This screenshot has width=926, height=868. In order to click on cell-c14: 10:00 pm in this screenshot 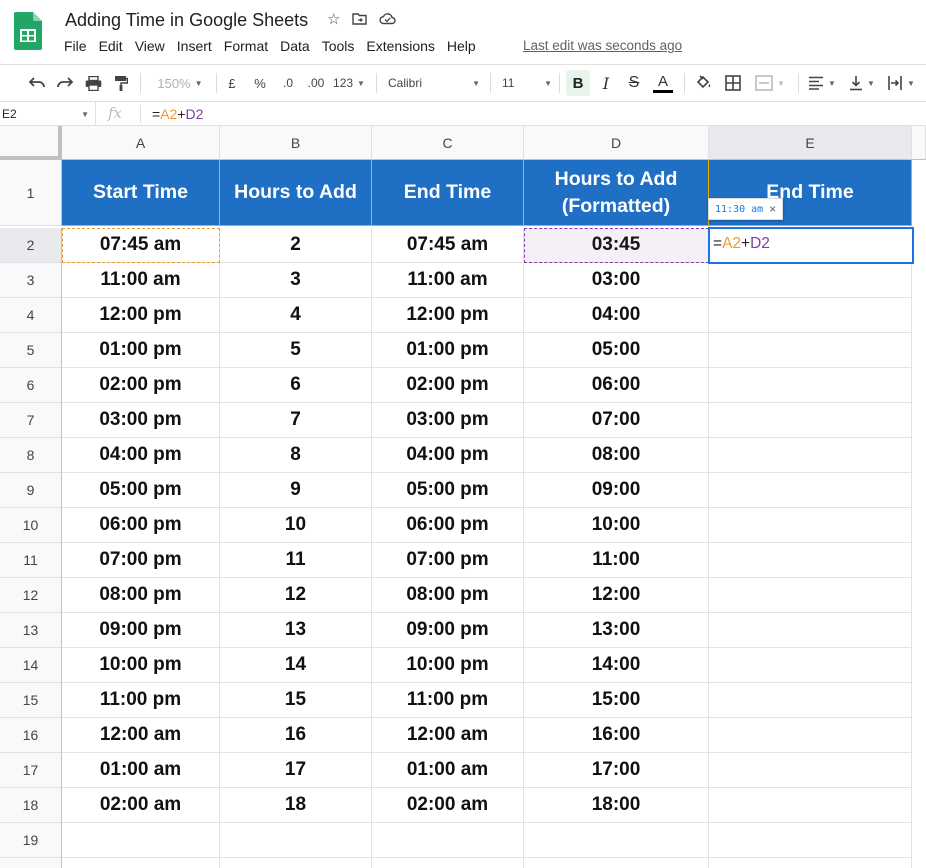, I will do `click(448, 665)`.